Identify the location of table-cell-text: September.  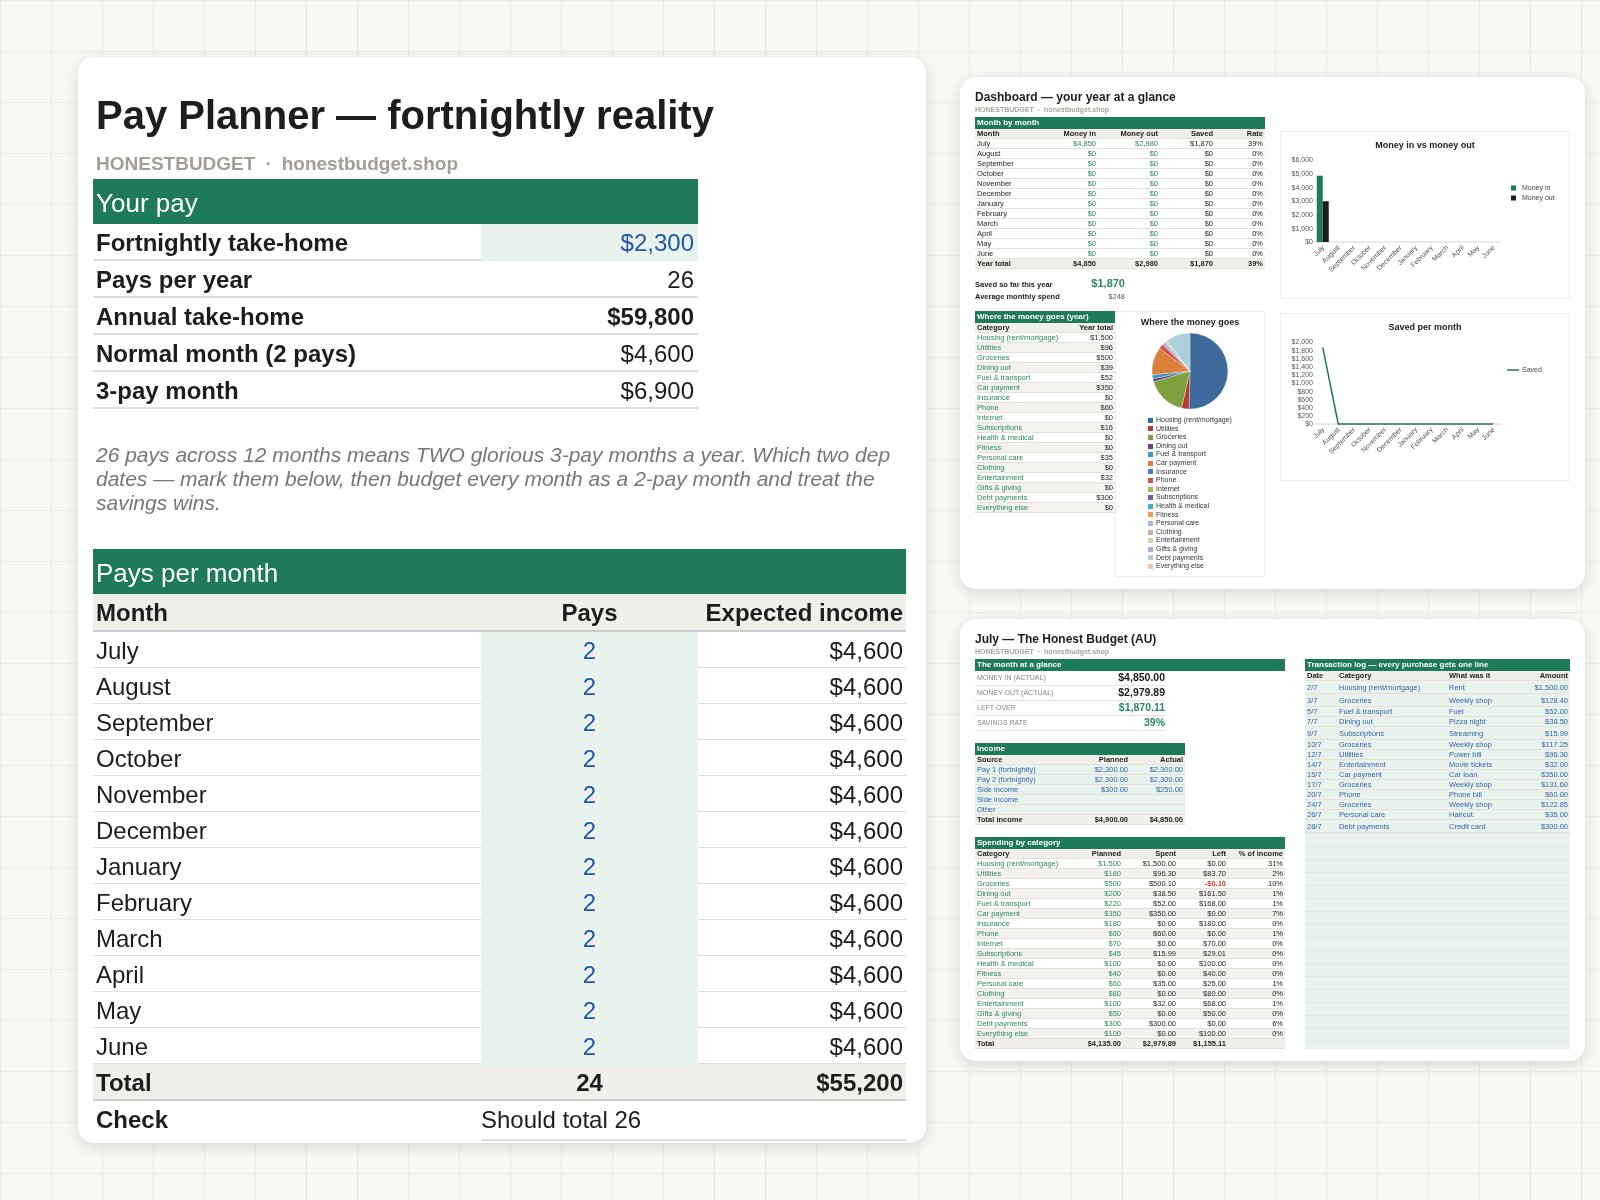
(155, 723).